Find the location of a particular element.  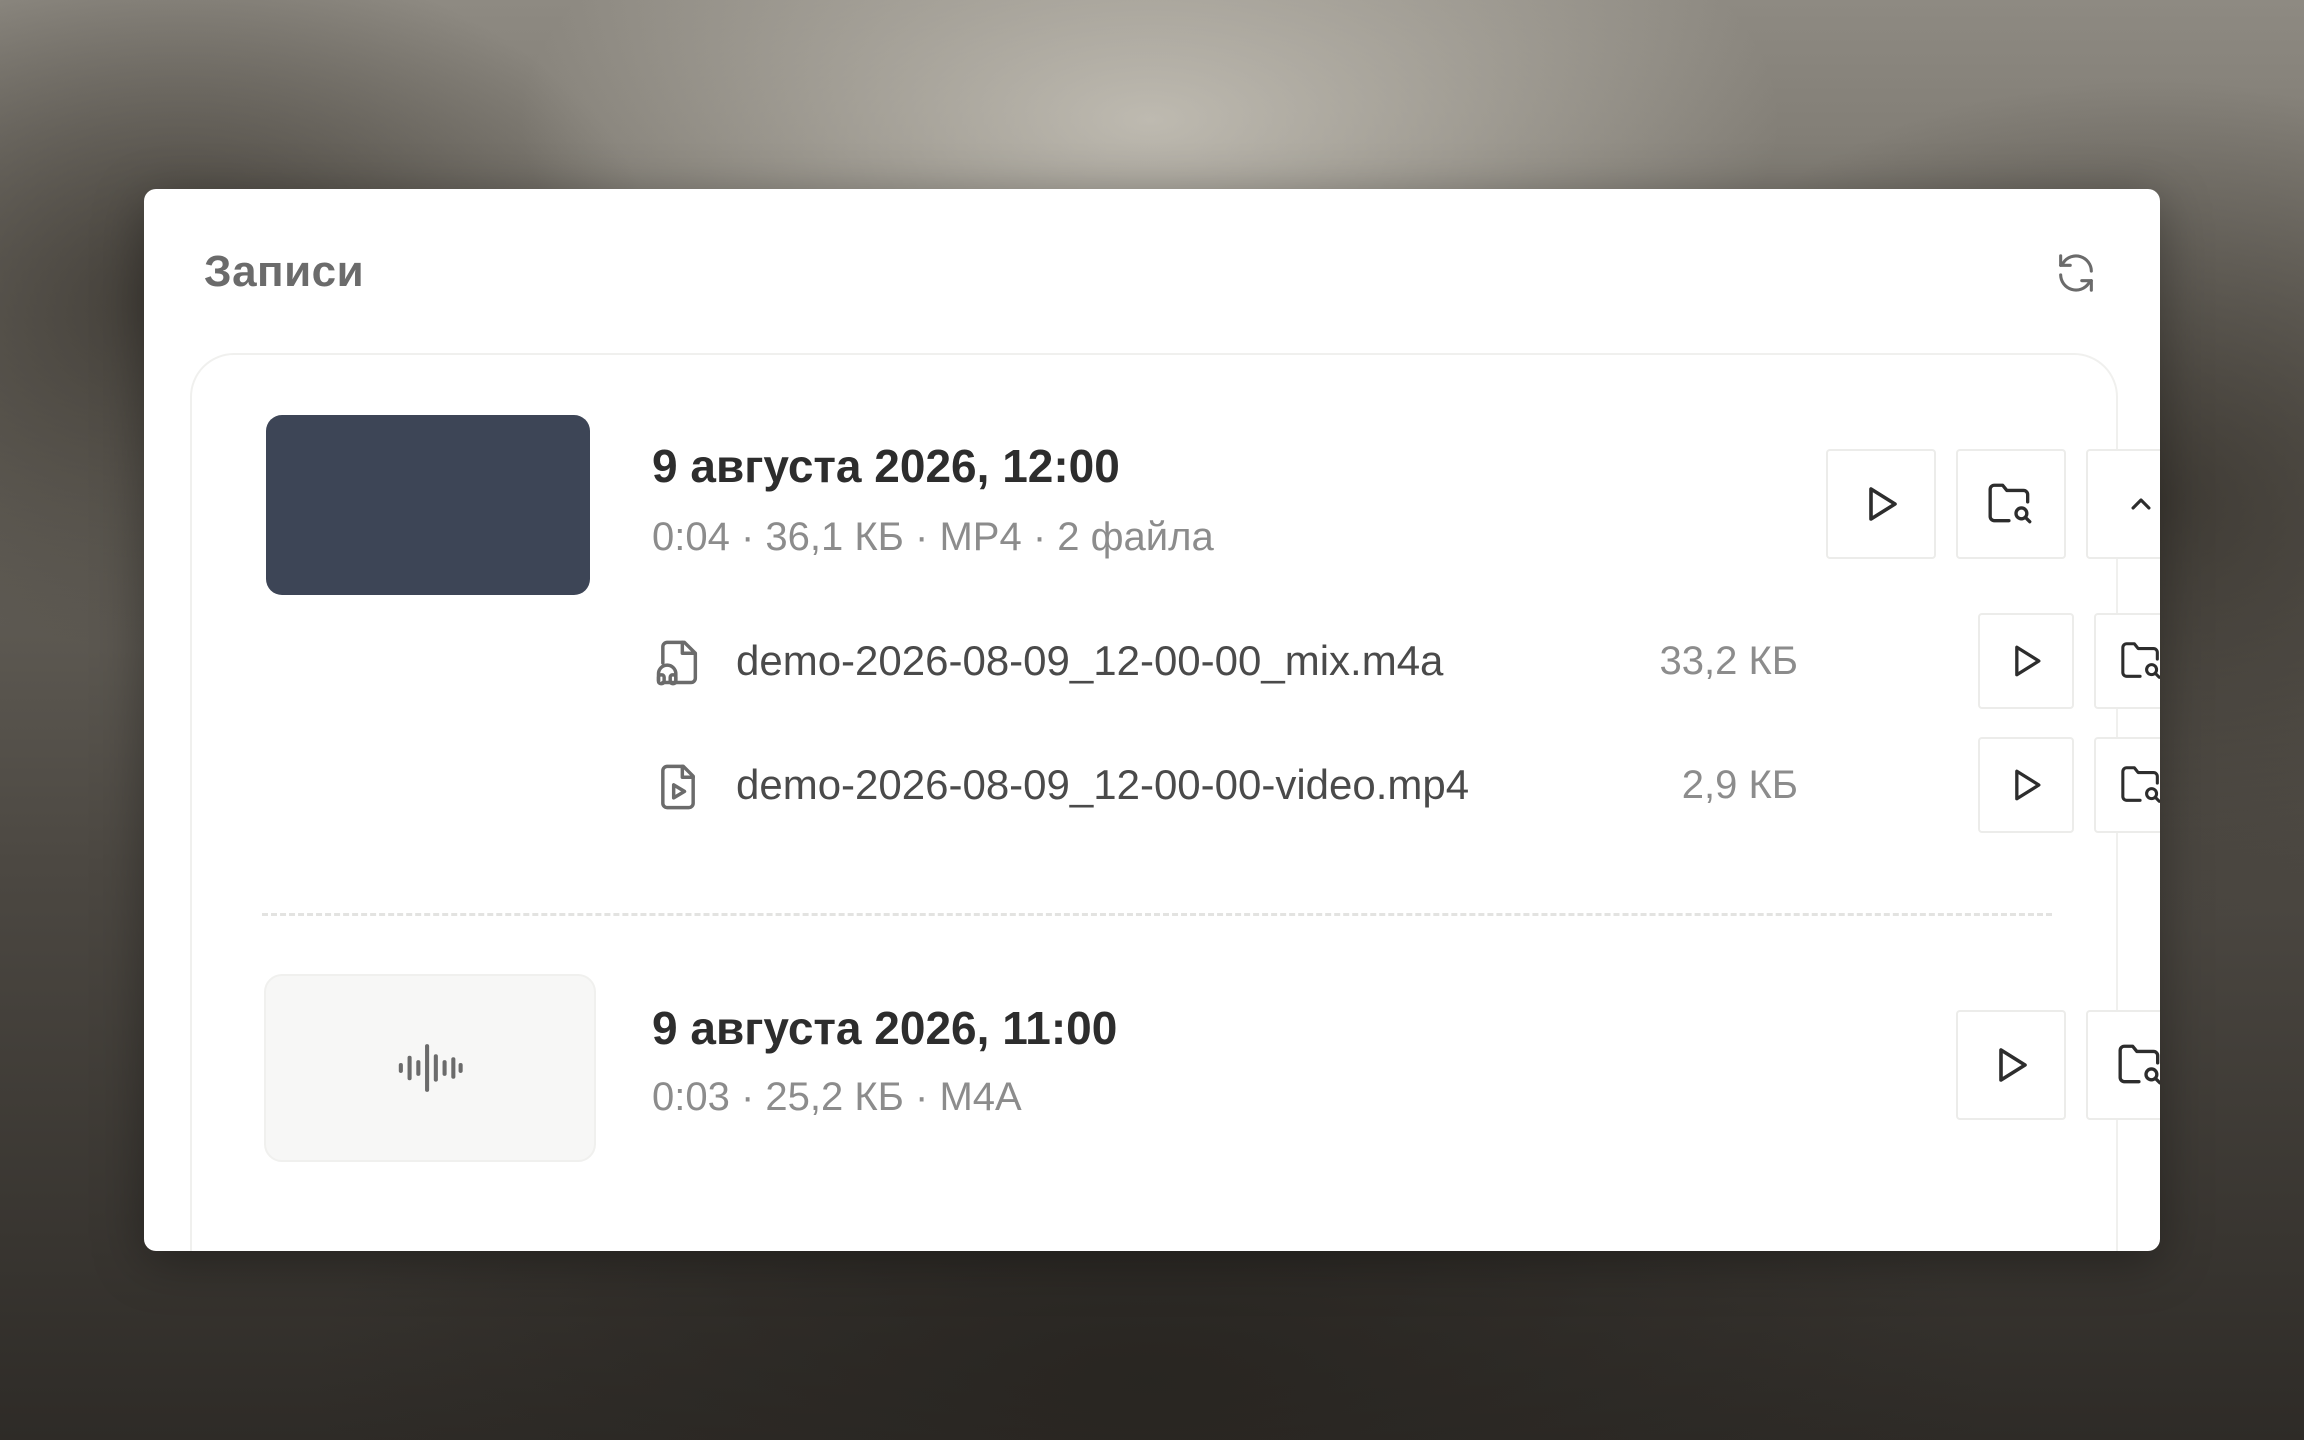

divider is located at coordinates (1157, 914).